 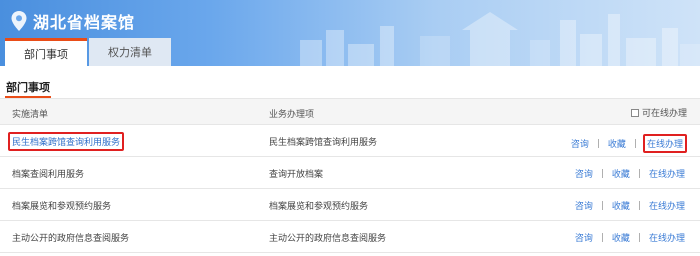 What do you see at coordinates (292, 115) in the screenshot?
I see `column-header-item: 业务办理项` at bounding box center [292, 115].